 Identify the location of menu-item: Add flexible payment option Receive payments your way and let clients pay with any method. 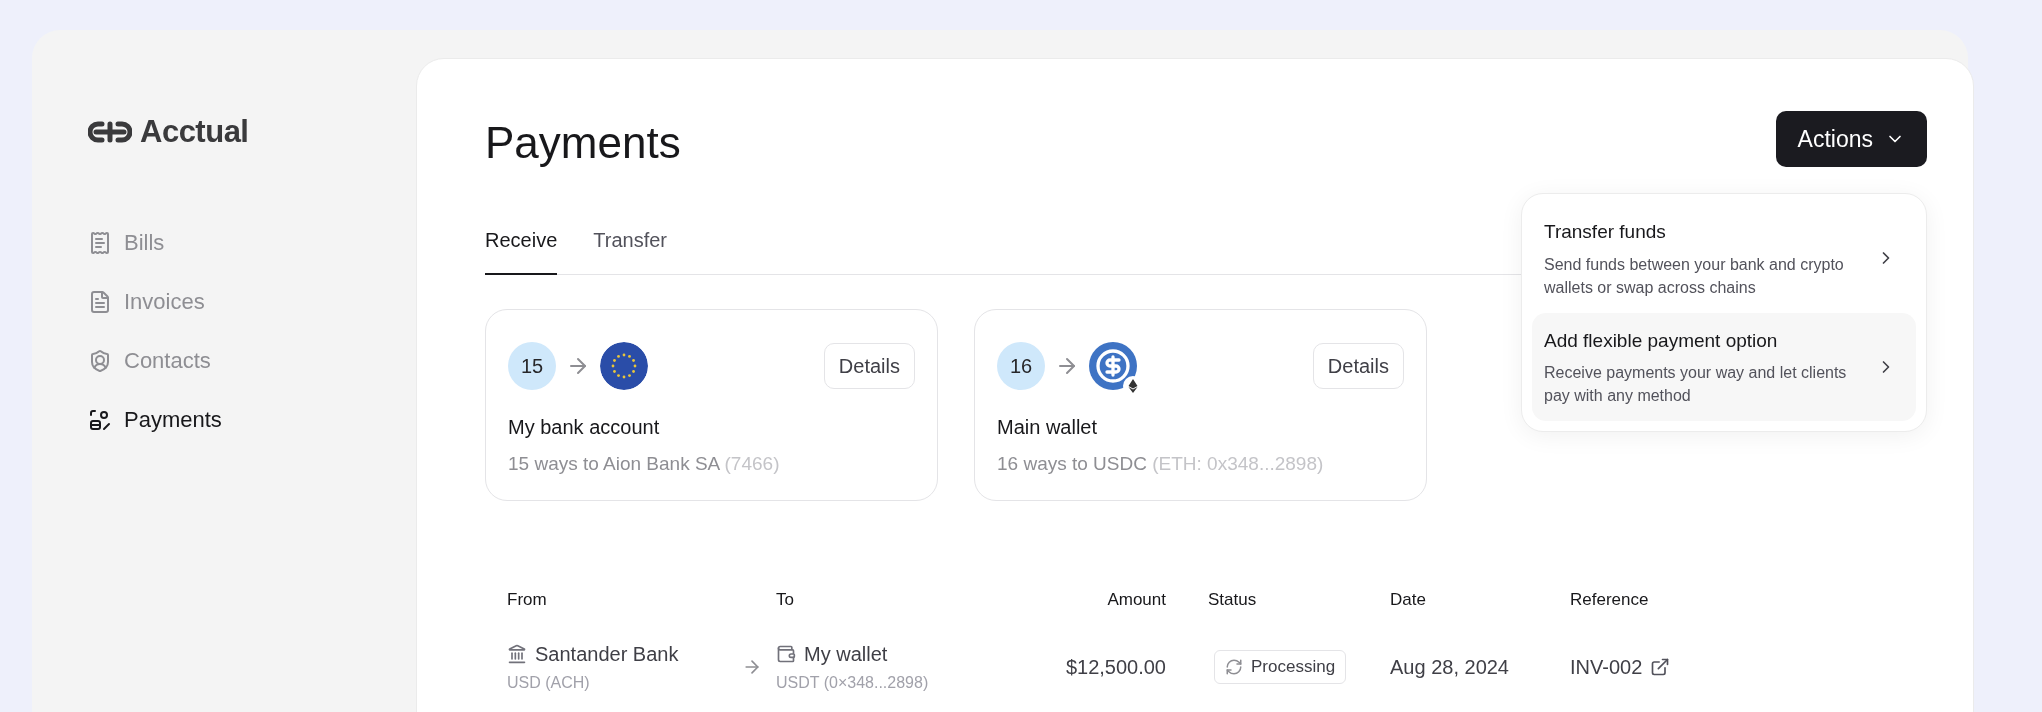
(1724, 366).